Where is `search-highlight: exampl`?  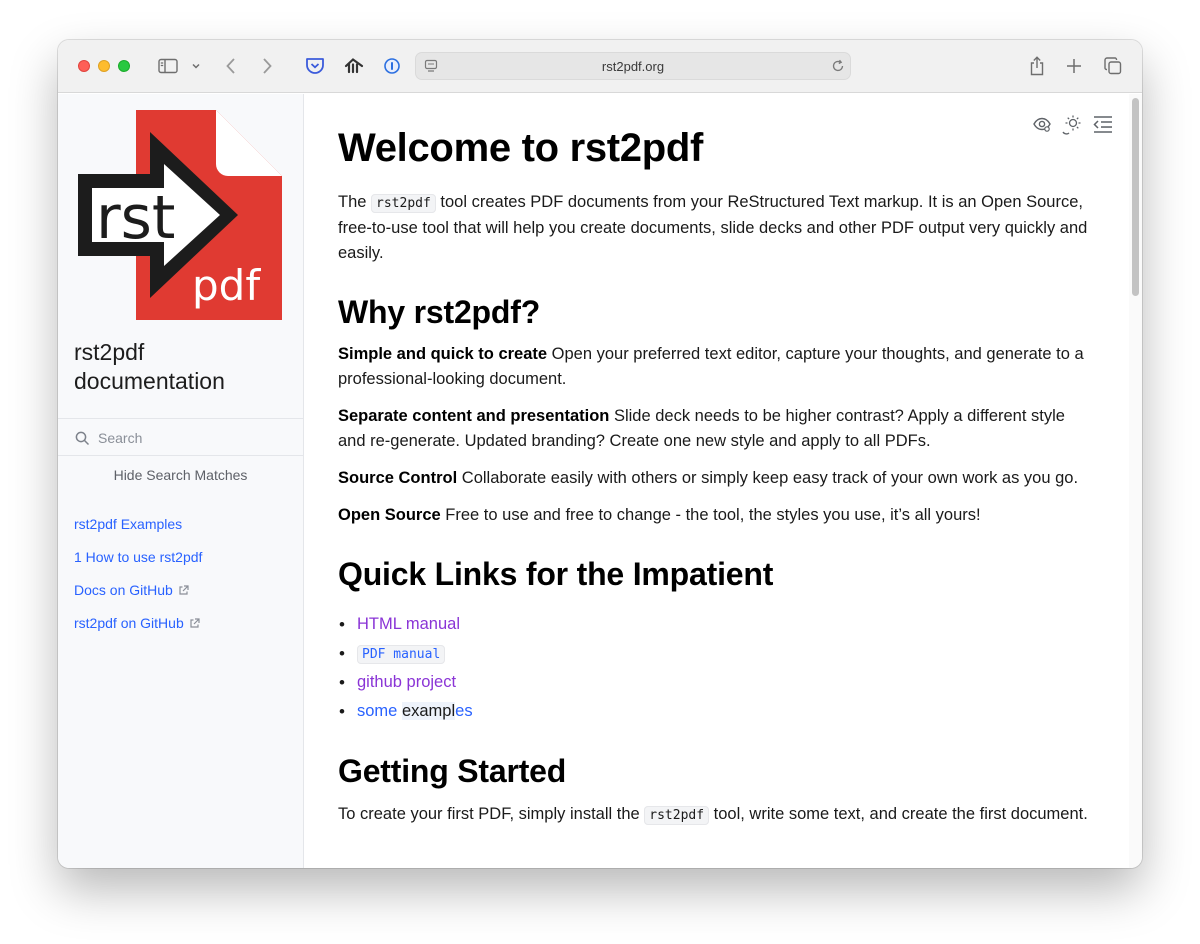
search-highlight: exampl is located at coordinates (428, 711).